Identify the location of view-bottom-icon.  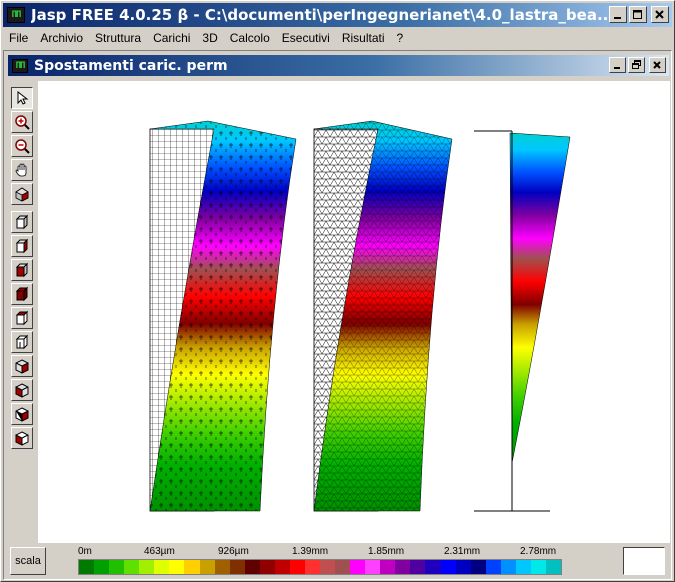
(22, 342).